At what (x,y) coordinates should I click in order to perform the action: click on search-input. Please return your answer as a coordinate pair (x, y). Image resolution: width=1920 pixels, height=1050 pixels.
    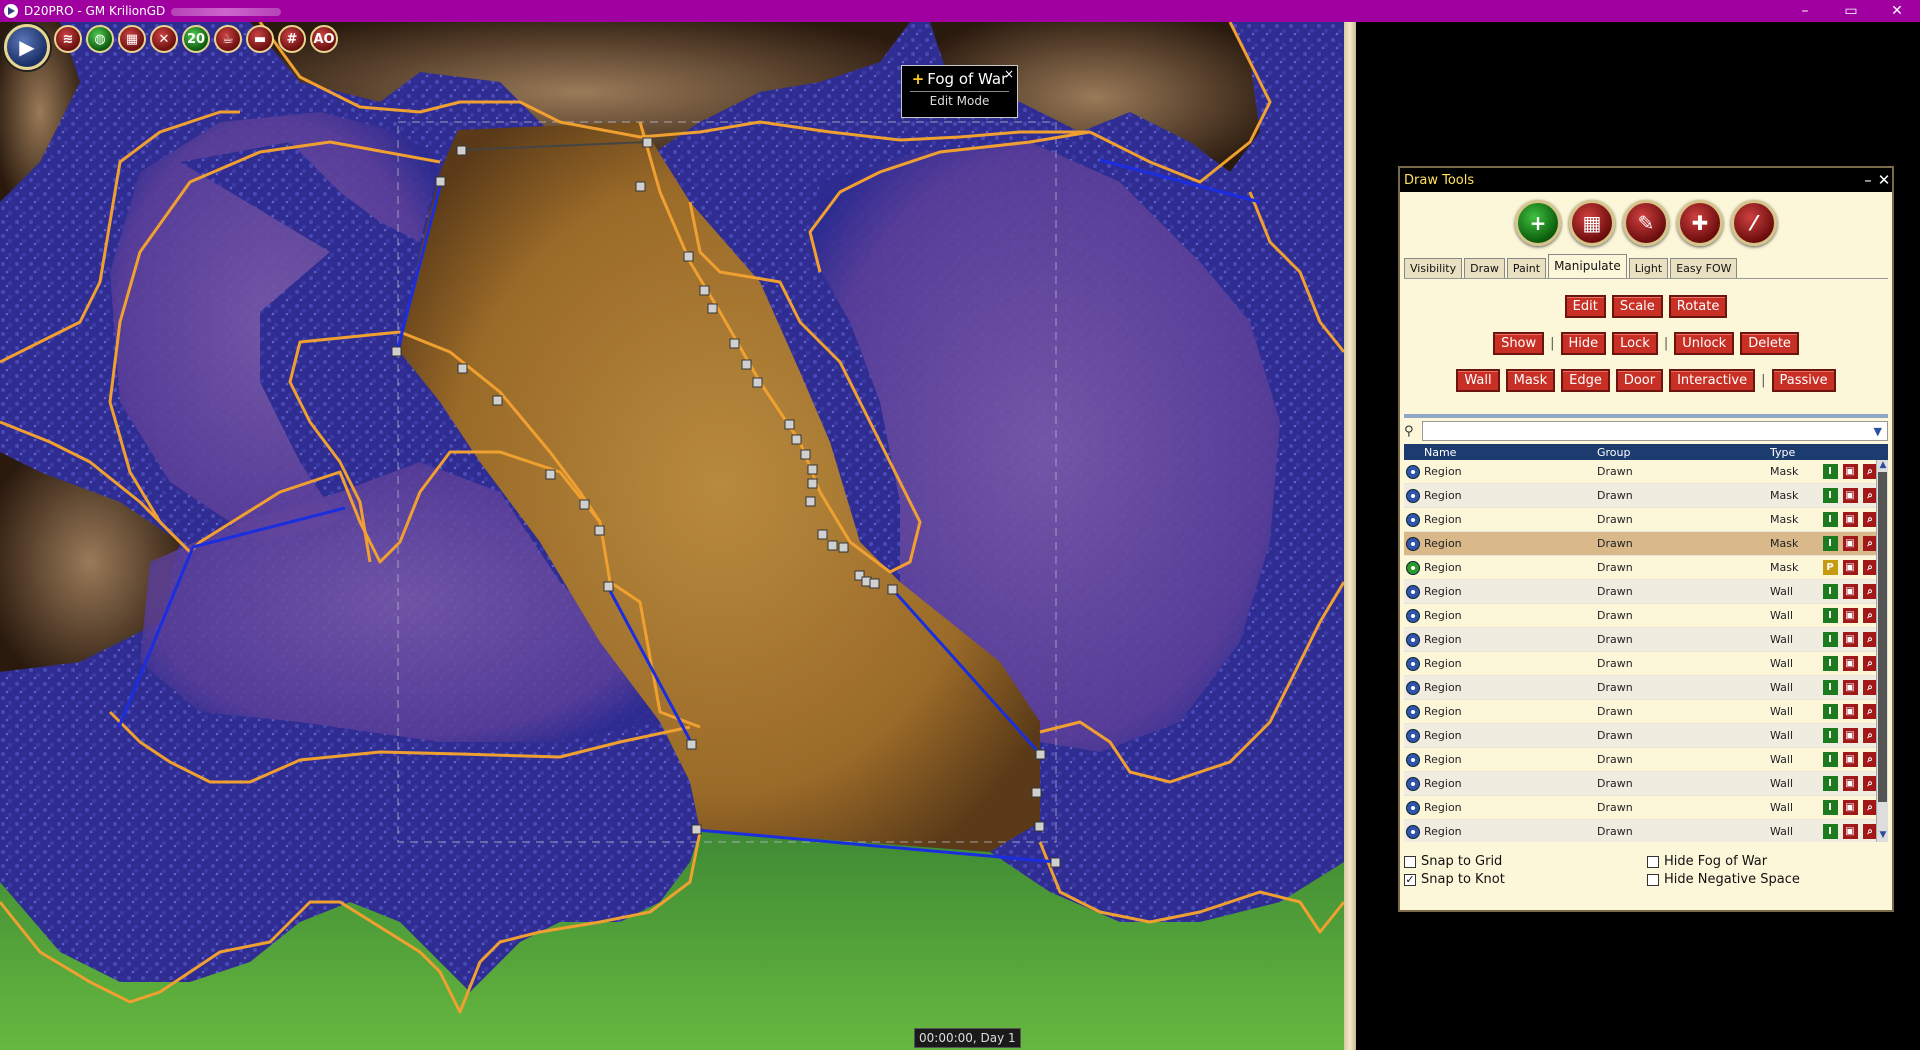
    Looking at the image, I should click on (1655, 431).